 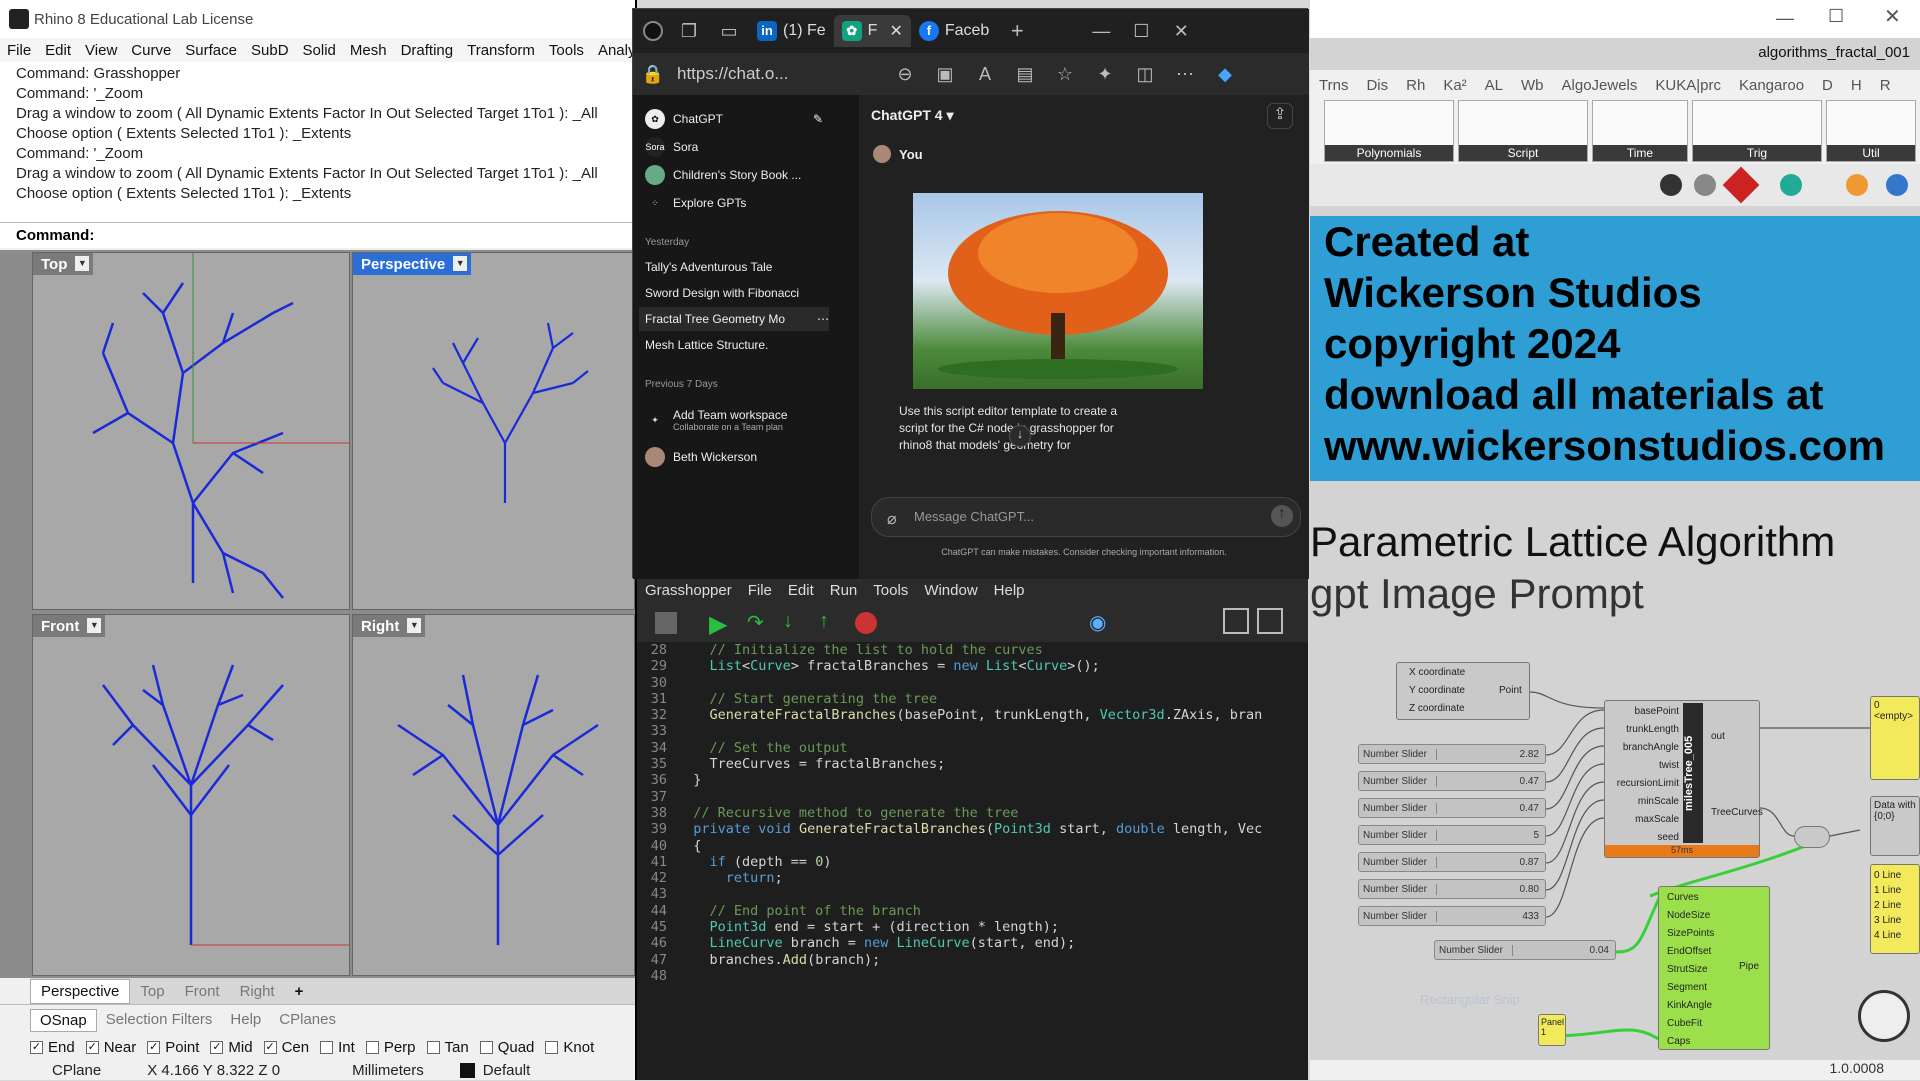 I want to click on maximize-icon: ☐, so click(x=1141, y=31).